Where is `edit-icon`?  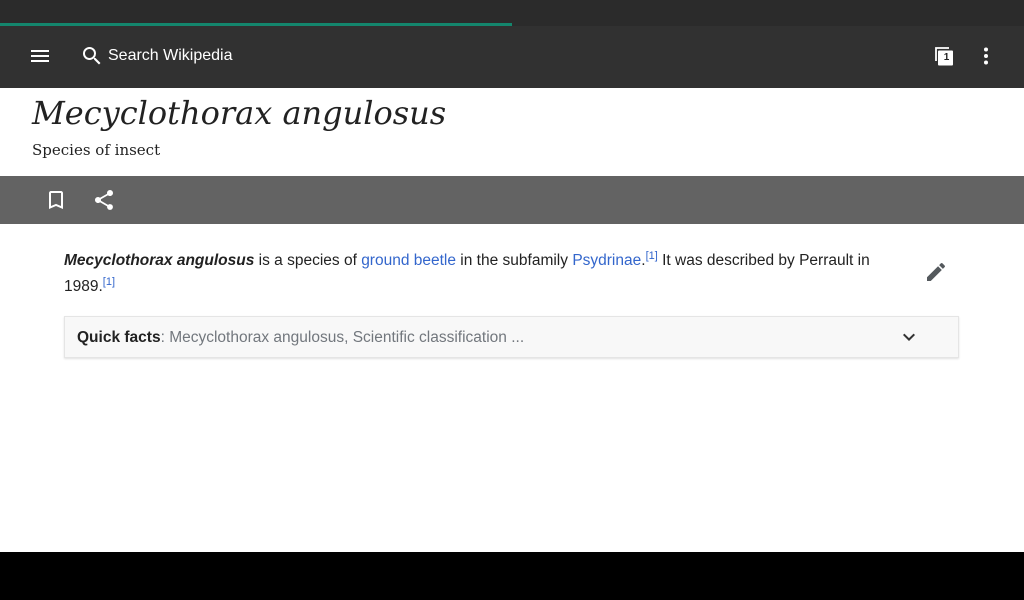
edit-icon is located at coordinates (936, 272).